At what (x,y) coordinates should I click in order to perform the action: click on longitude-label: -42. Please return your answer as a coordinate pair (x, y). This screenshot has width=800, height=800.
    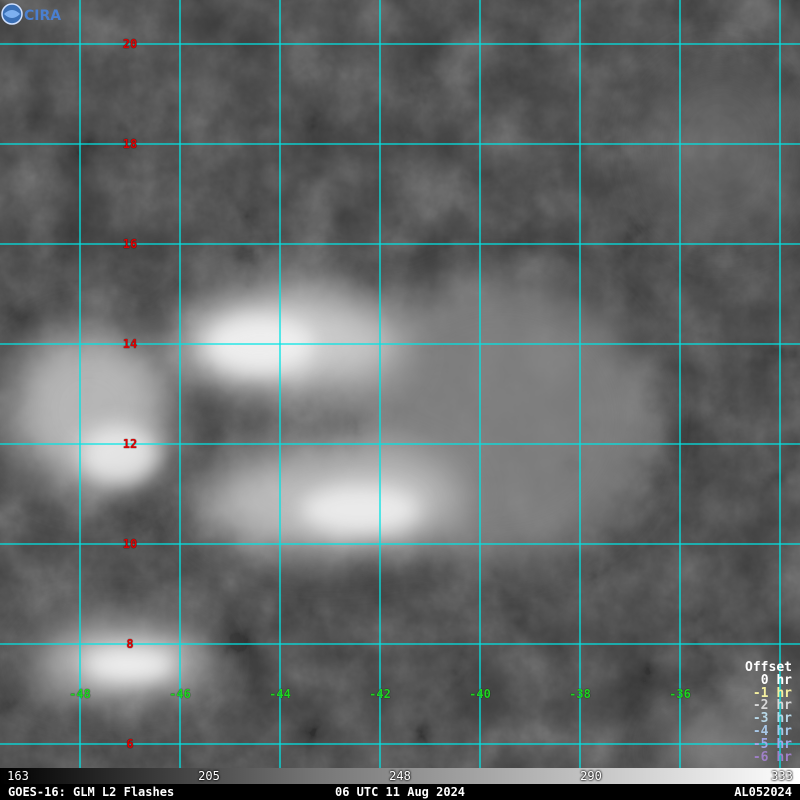
    Looking at the image, I should click on (380, 694).